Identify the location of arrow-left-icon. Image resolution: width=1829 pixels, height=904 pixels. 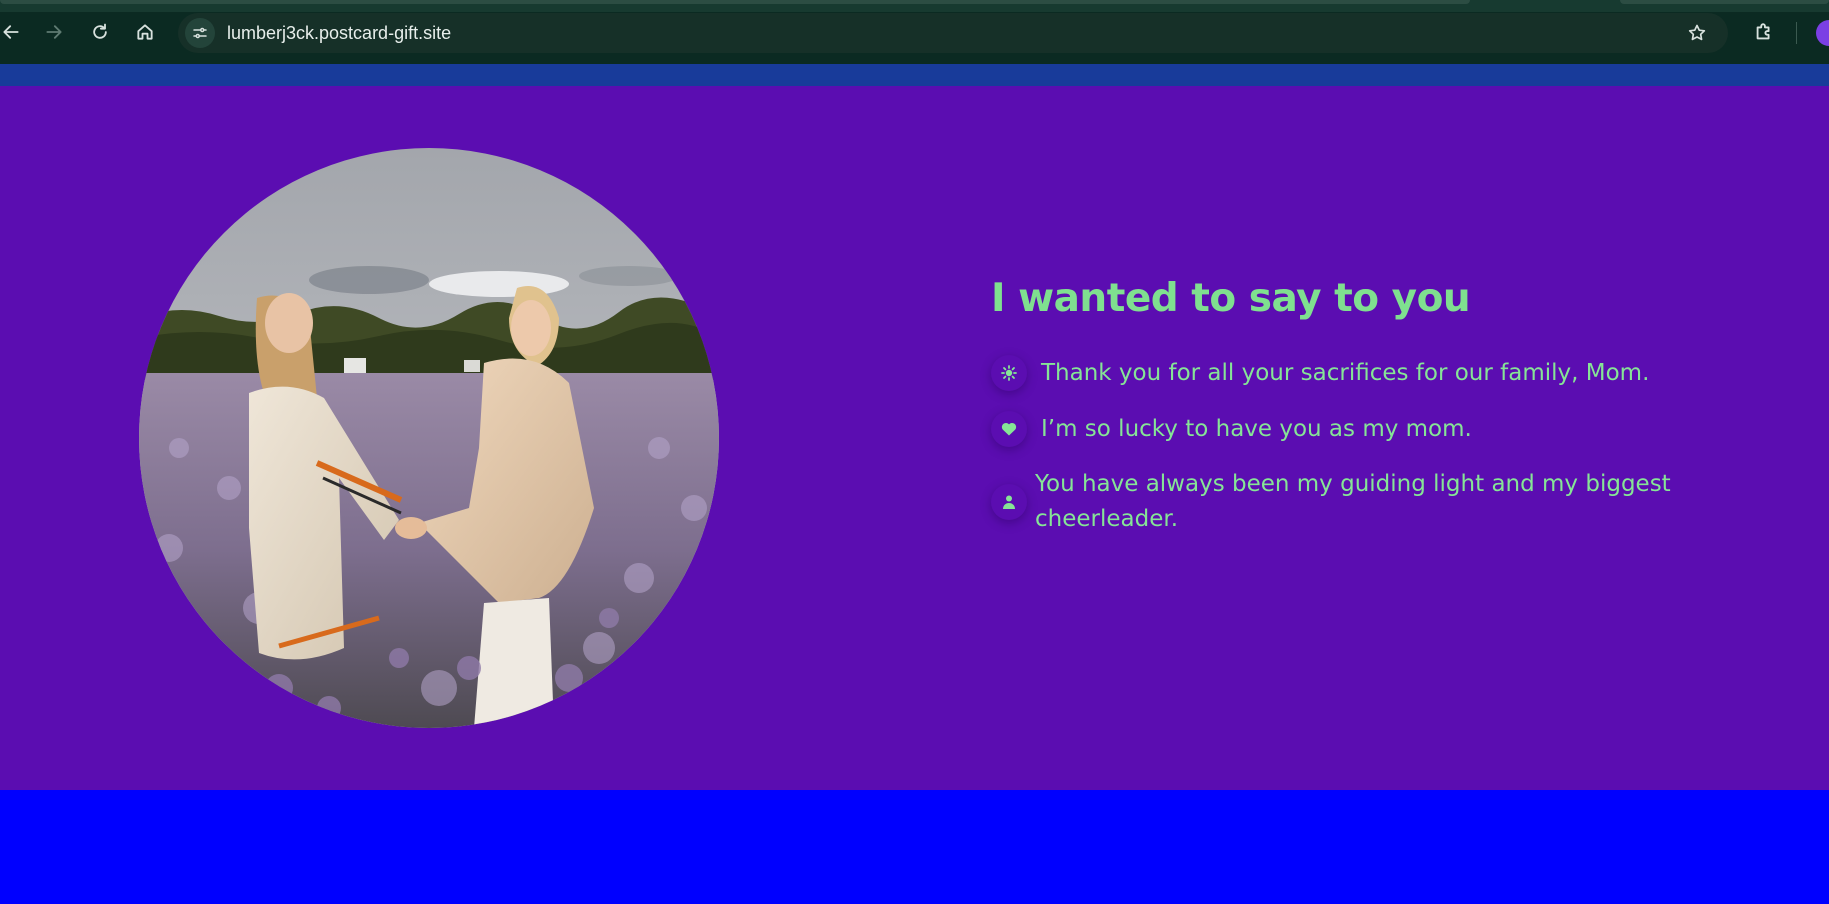
(11, 32).